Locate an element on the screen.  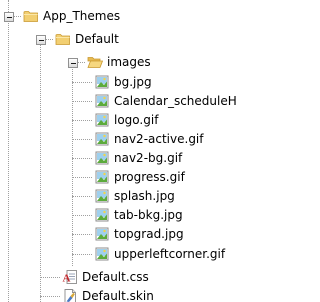
tree-node-file: upperleftcorner.gif is located at coordinates (159, 254).